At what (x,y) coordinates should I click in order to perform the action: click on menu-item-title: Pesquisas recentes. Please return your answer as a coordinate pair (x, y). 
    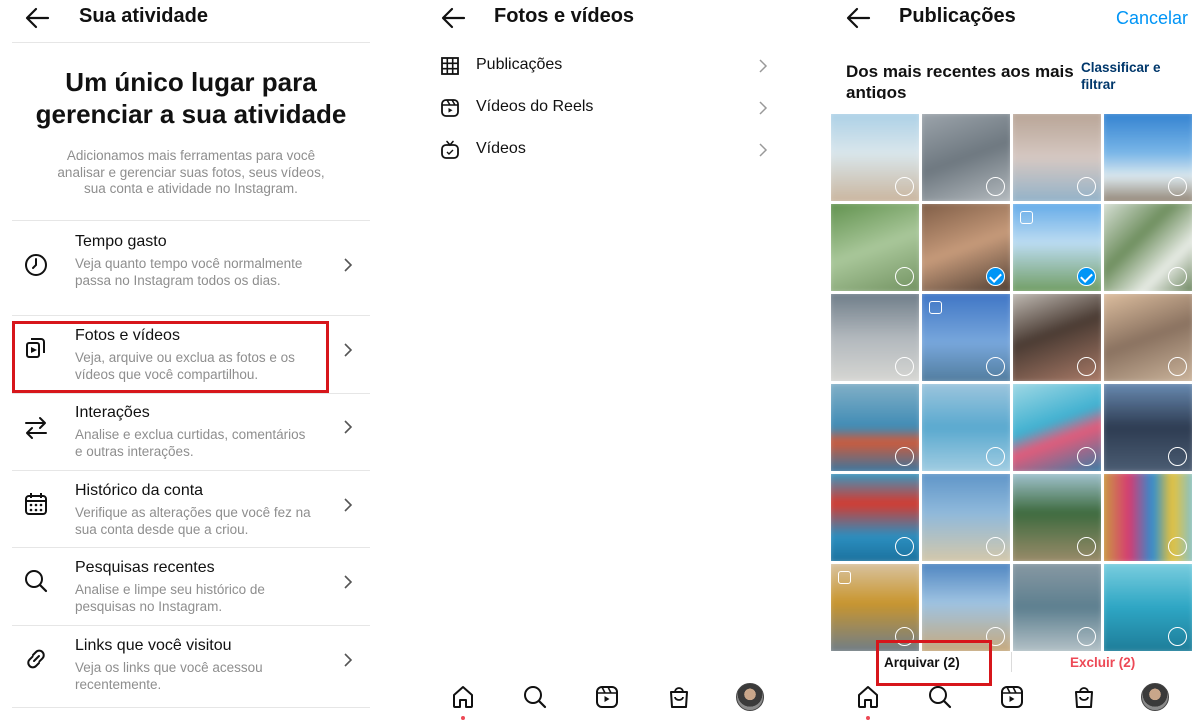
    Looking at the image, I should click on (145, 567).